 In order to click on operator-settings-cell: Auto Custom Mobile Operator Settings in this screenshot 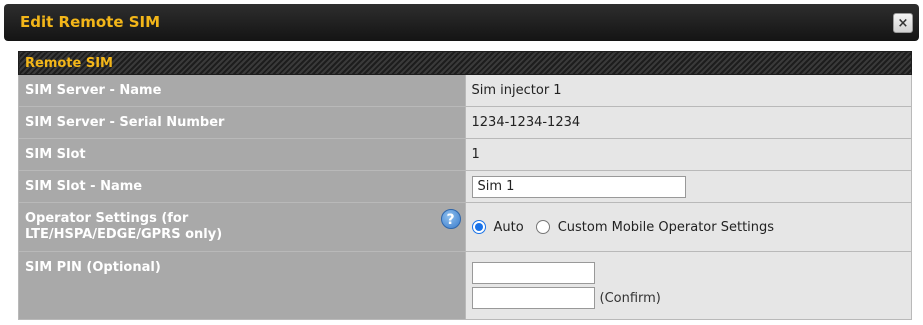, I will do `click(688, 227)`.